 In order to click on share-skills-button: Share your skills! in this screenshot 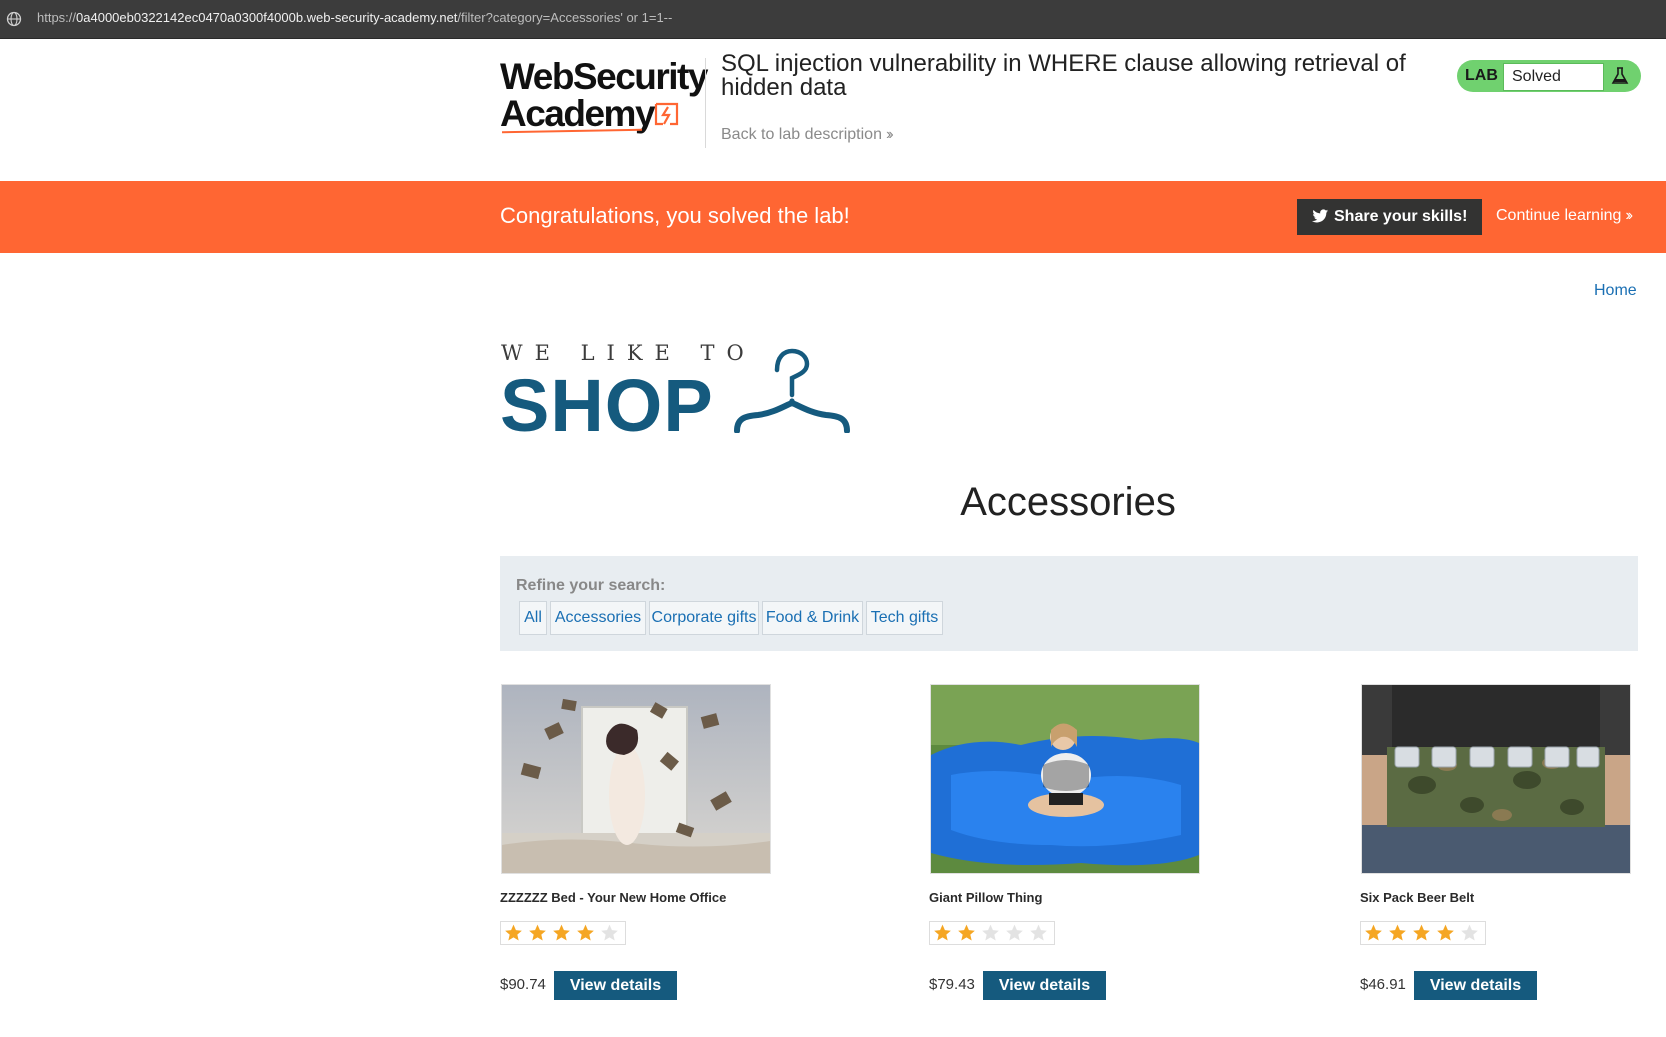, I will do `click(1389, 217)`.